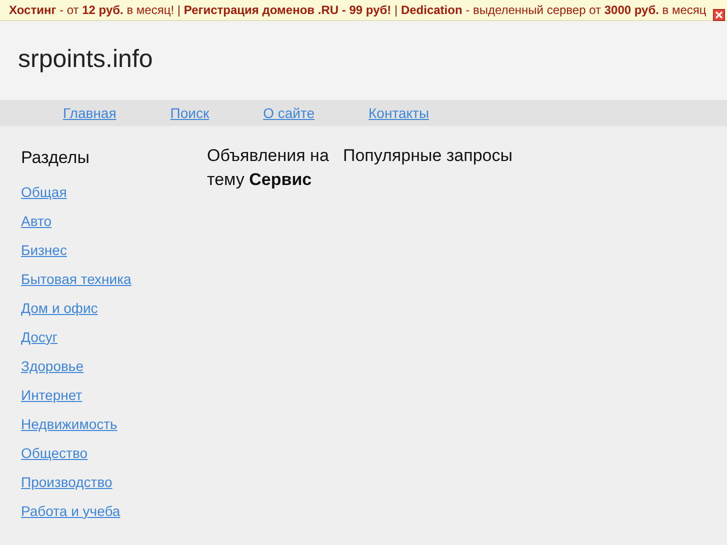 The width and height of the screenshot is (727, 545). Describe the element at coordinates (114, 285) in the screenshot. I see `category-link: Бытовая техника` at that location.